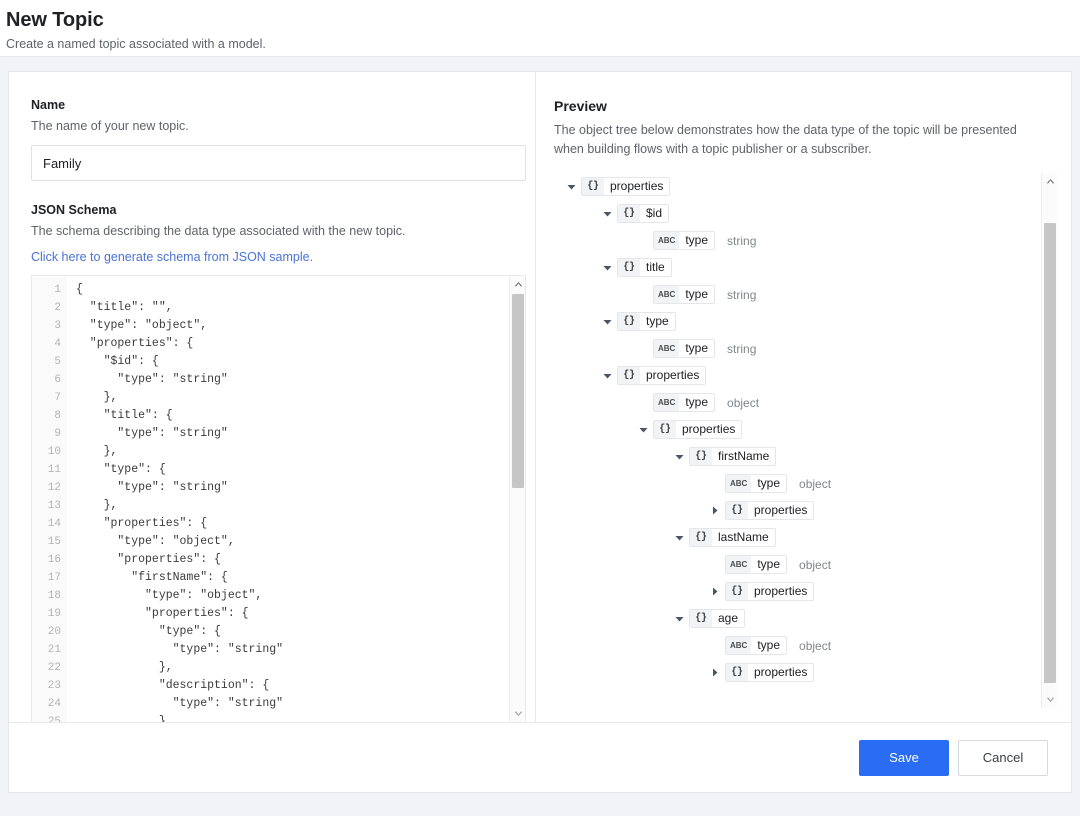 This screenshot has height=816, width=1080. What do you see at coordinates (518, 391) in the screenshot?
I see `editor-scrollbar-thumb` at bounding box center [518, 391].